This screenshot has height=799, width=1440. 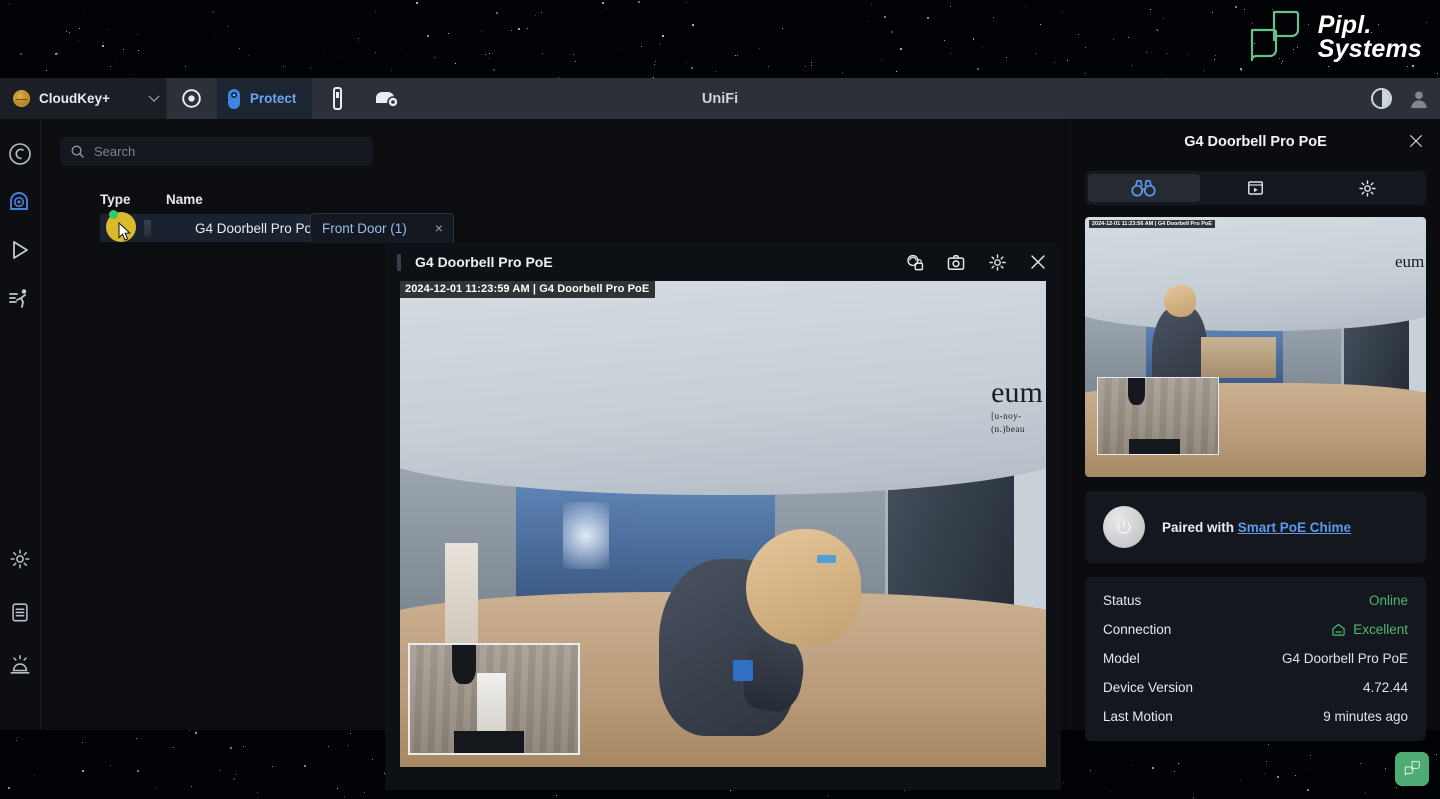 I want to click on info-key: Device Version, so click(x=1148, y=687).